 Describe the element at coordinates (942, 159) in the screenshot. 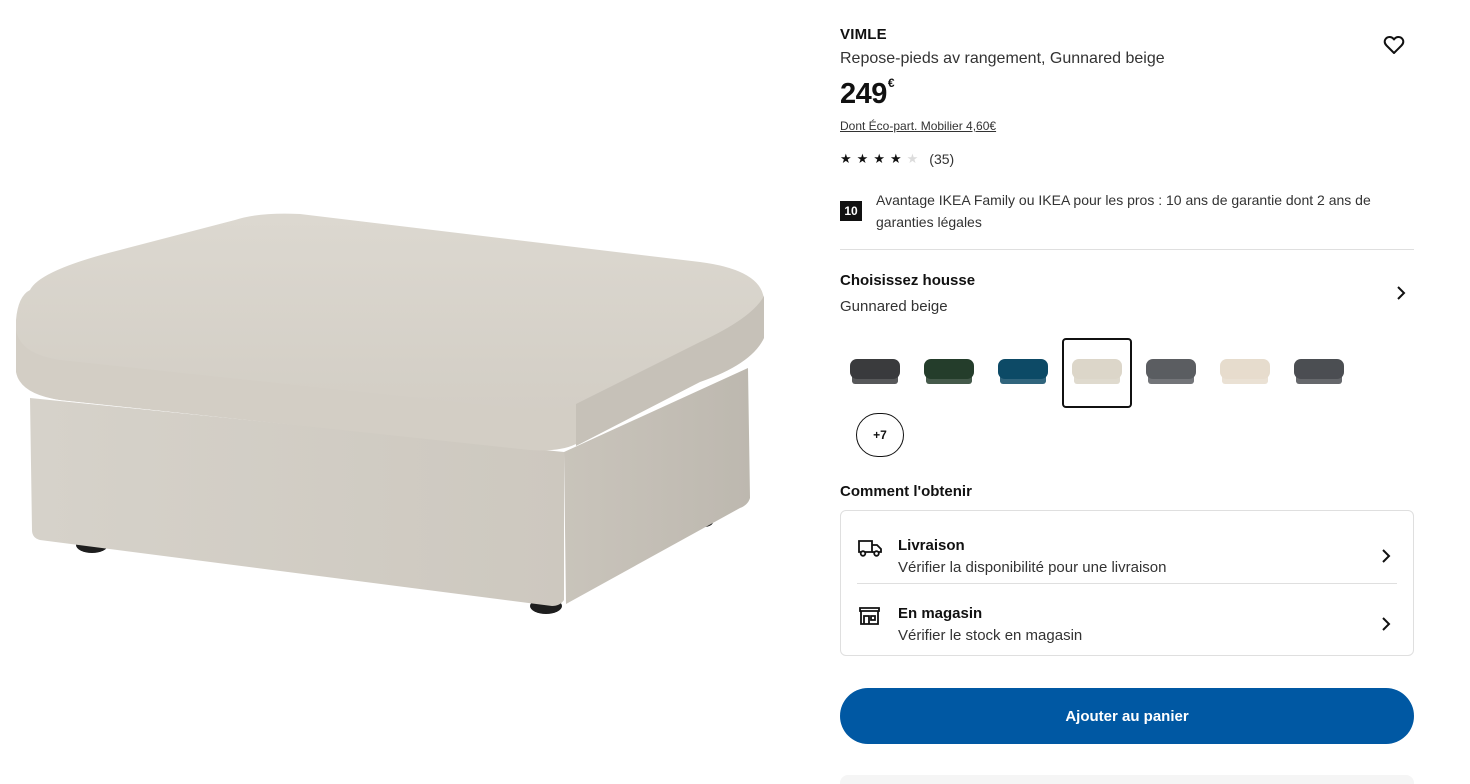

I see `rating-count: (35)` at that location.